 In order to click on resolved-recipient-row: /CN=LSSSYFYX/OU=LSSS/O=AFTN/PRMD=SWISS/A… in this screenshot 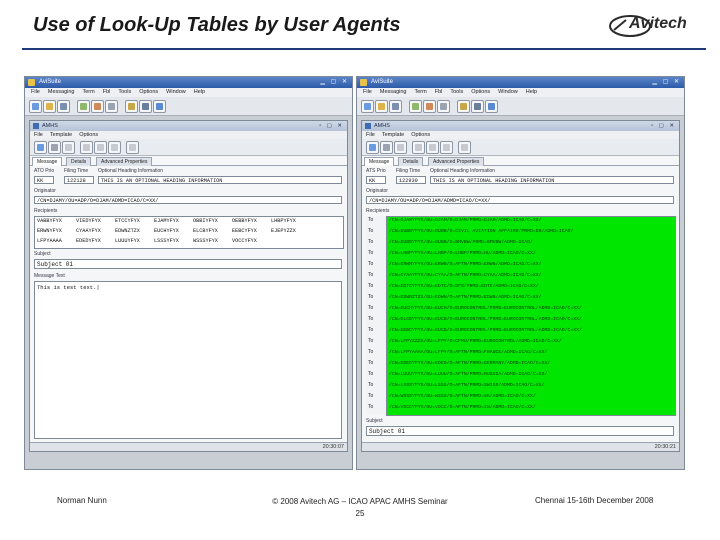, I will do `click(466, 385)`.